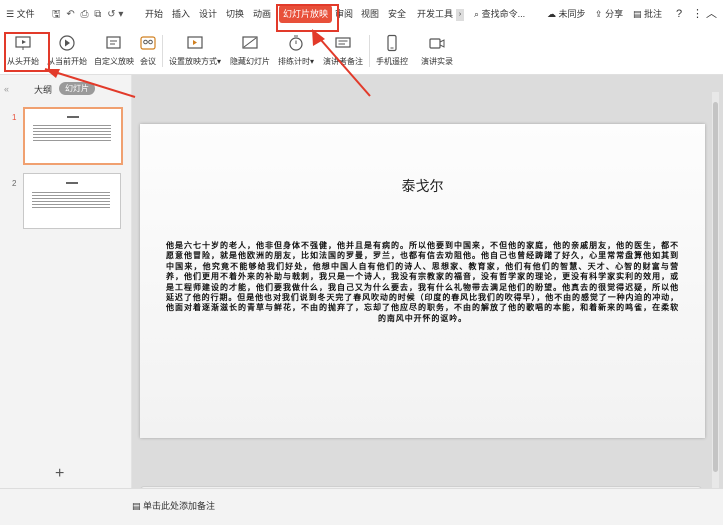  What do you see at coordinates (614, 14) in the screenshot?
I see `share-label: 分享` at bounding box center [614, 14].